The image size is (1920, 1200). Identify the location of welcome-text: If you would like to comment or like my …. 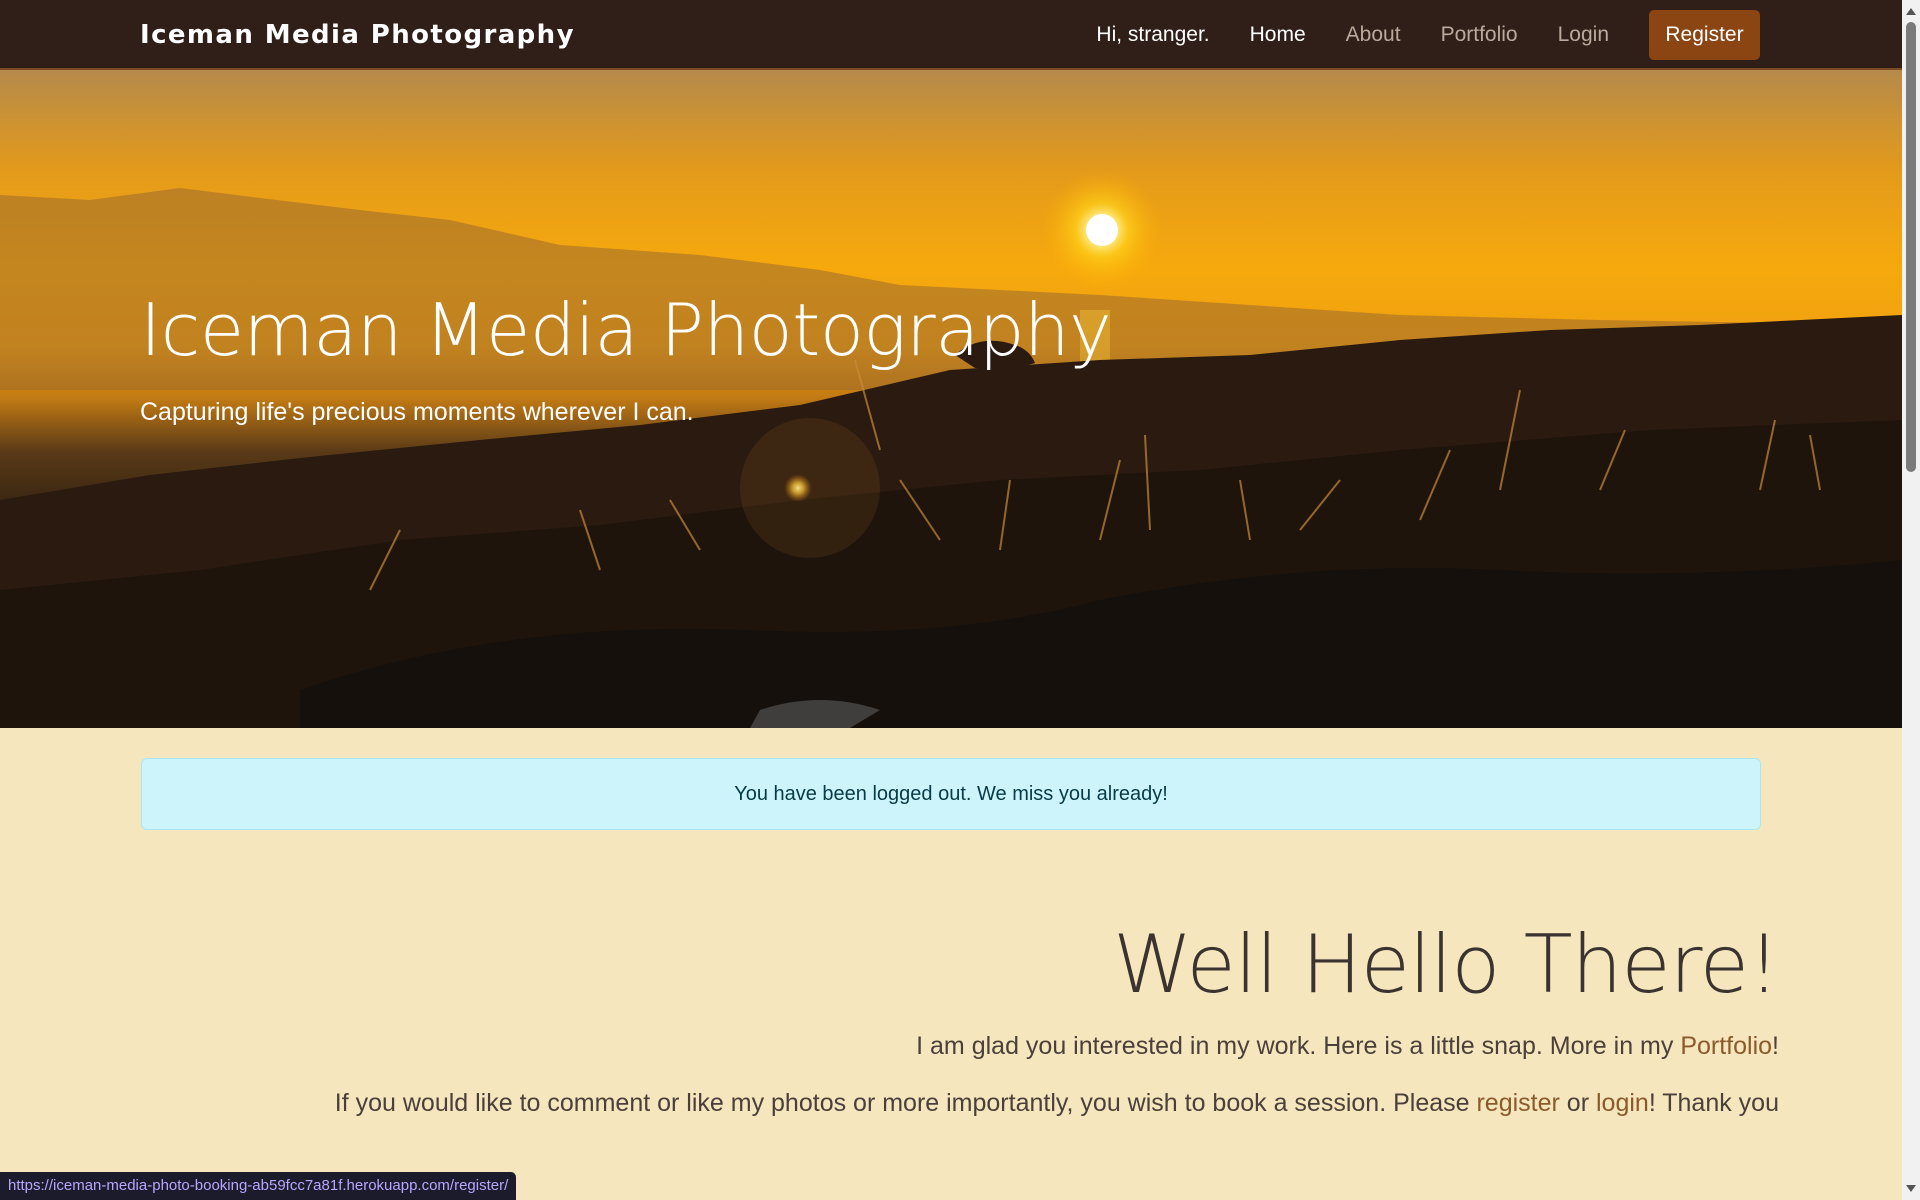
(905, 1103).